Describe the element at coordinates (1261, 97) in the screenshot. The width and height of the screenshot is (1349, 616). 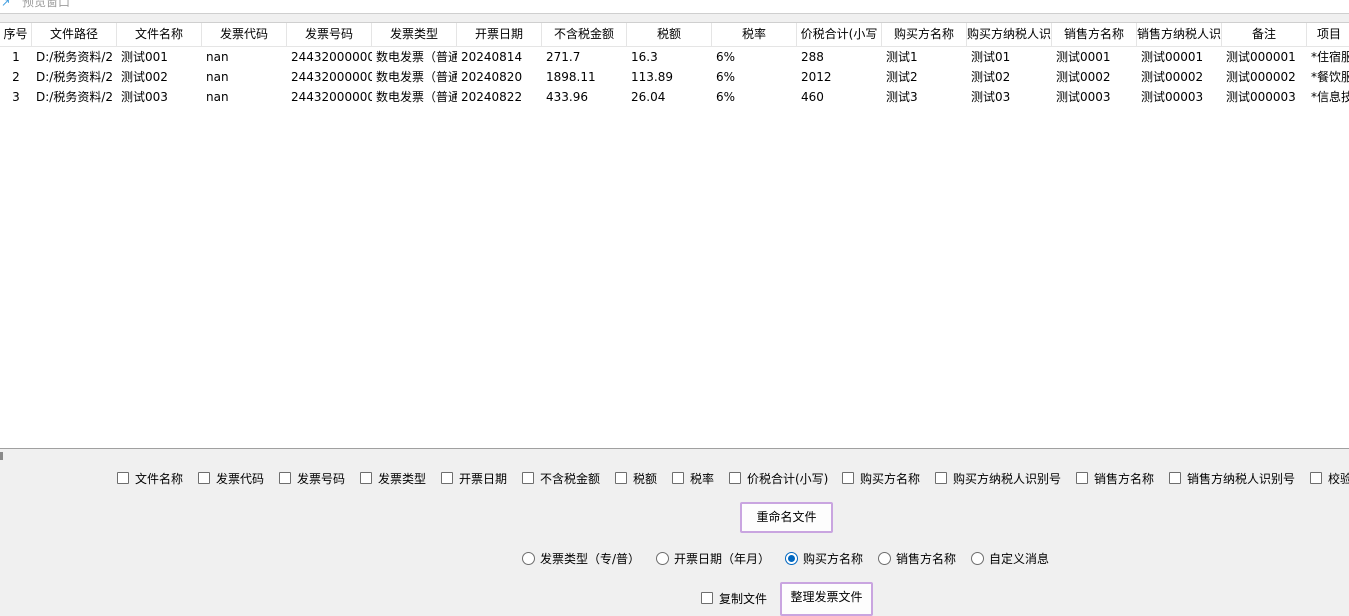
I see `table-cell: 测试000003` at that location.